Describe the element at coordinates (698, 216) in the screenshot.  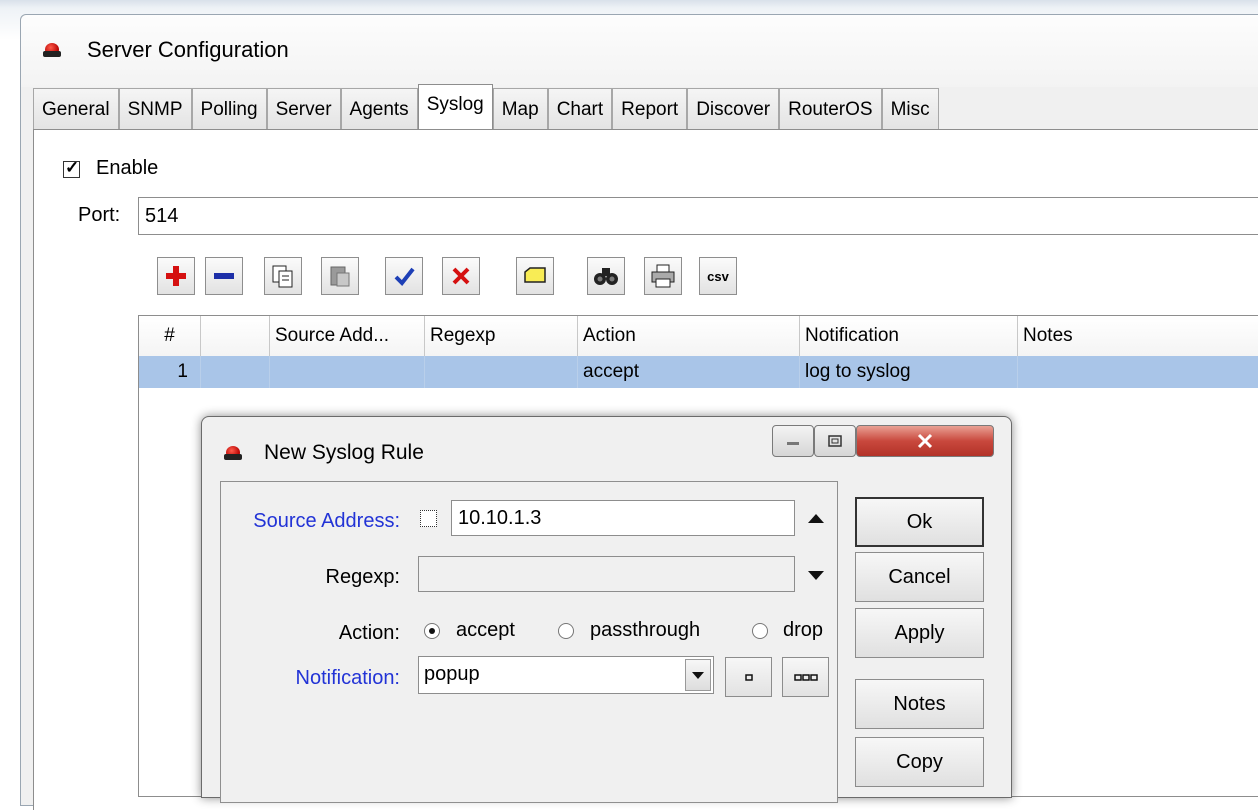
I see `port-input` at that location.